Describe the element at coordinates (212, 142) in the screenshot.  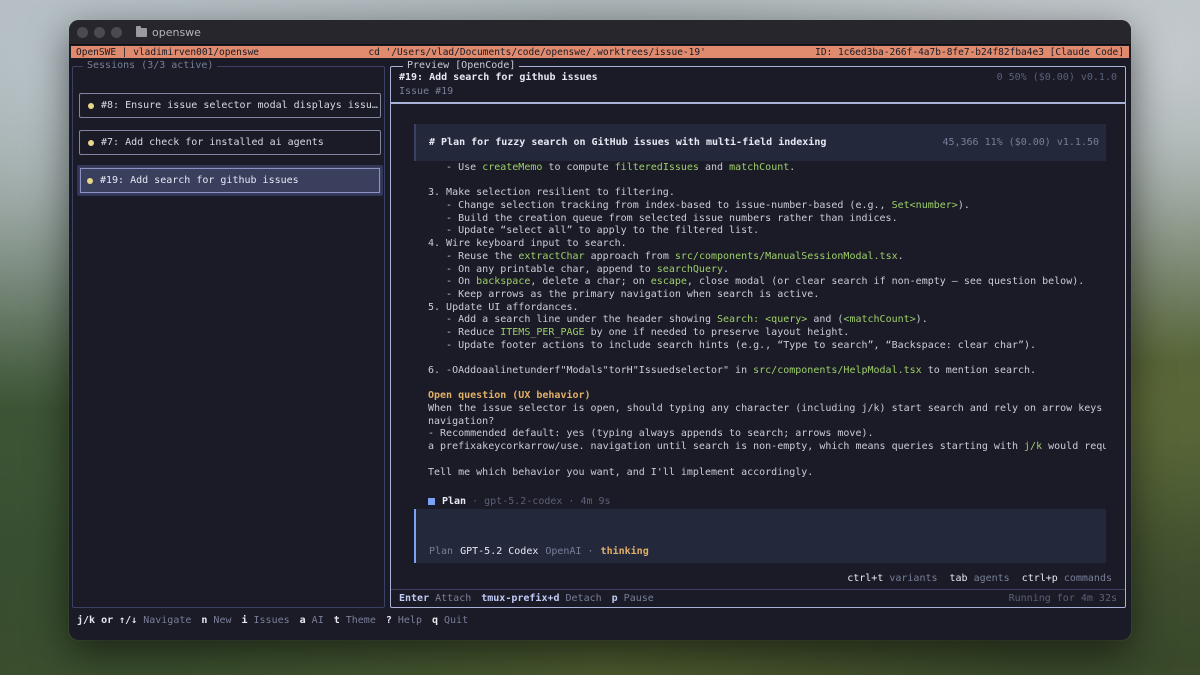
I see `session-label: #7: Add check for installed ai agents` at that location.